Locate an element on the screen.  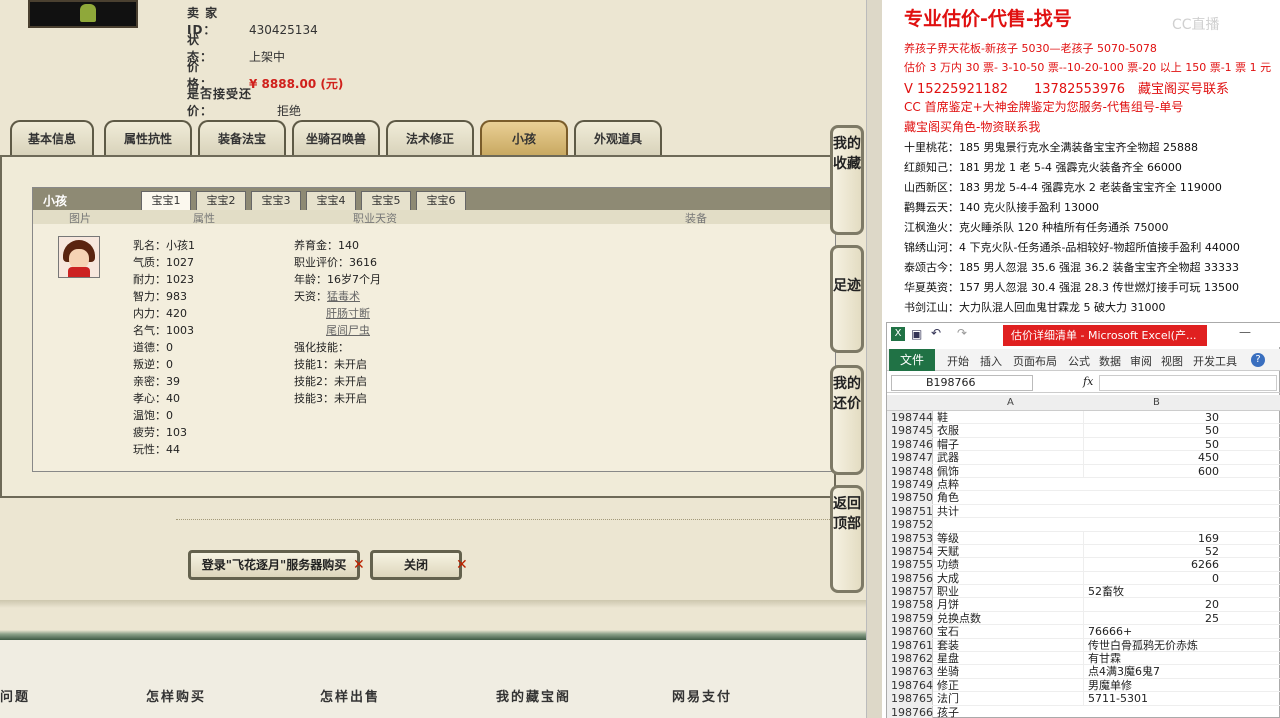
row-number: 198750 is located at coordinates (910, 498).